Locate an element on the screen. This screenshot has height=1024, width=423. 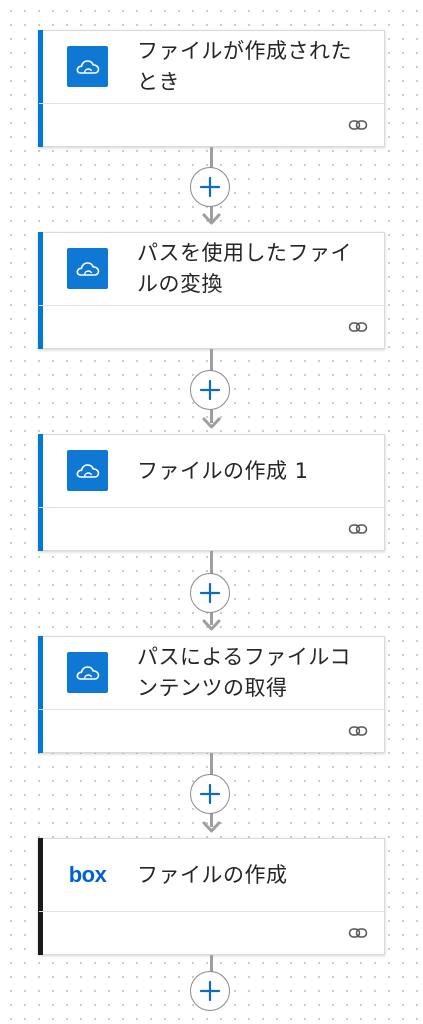
box-logo-icon: box is located at coordinates (87, 874).